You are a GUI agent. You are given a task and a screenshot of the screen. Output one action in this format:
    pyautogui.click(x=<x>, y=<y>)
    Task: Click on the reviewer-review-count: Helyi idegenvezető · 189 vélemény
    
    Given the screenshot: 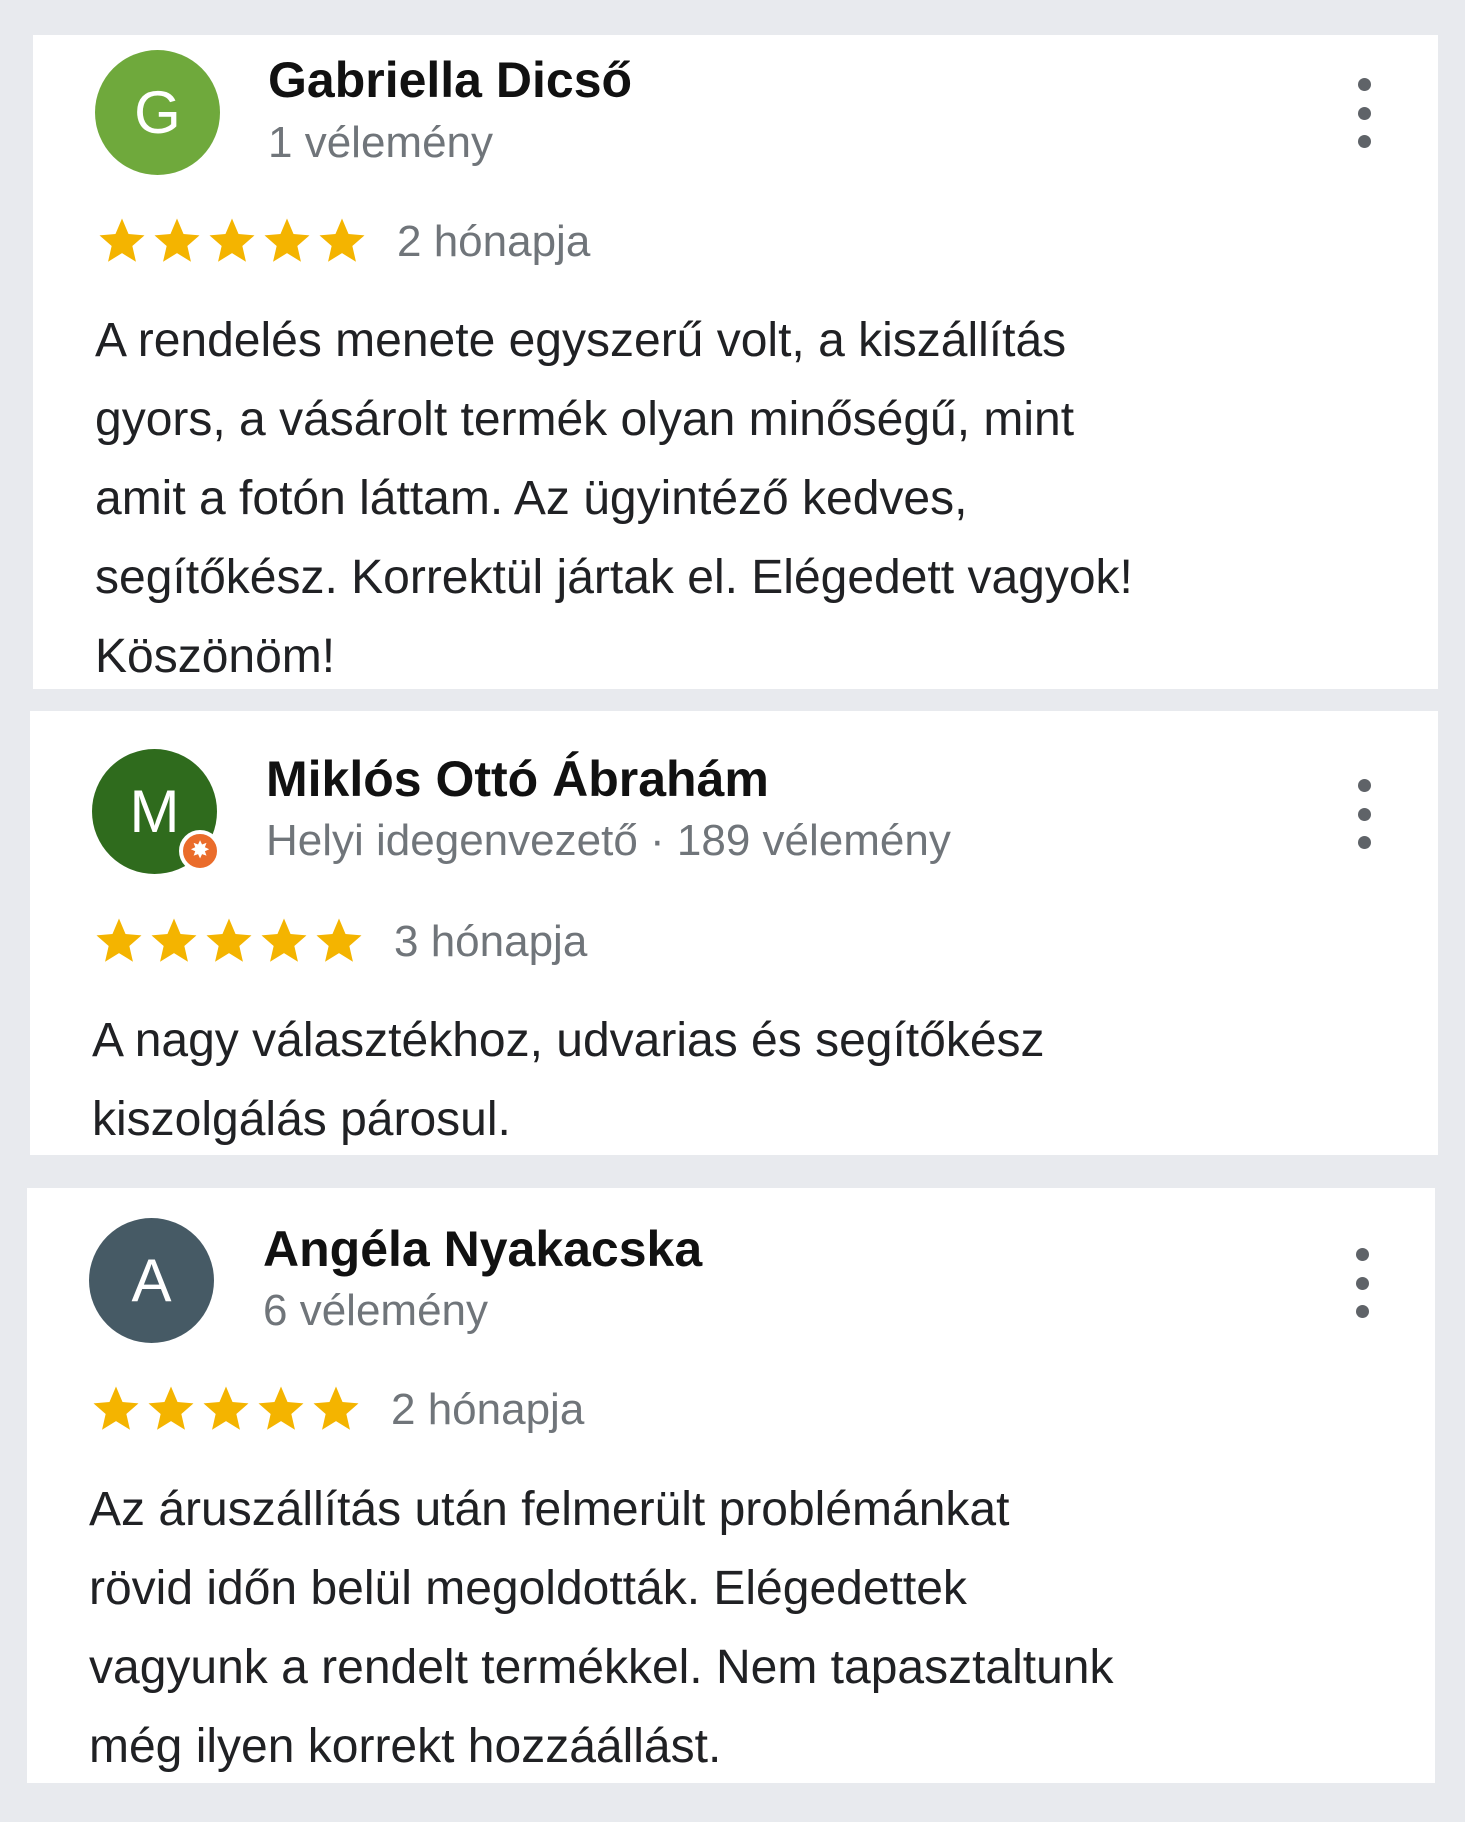 What is the action you would take?
    pyautogui.click(x=608, y=840)
    